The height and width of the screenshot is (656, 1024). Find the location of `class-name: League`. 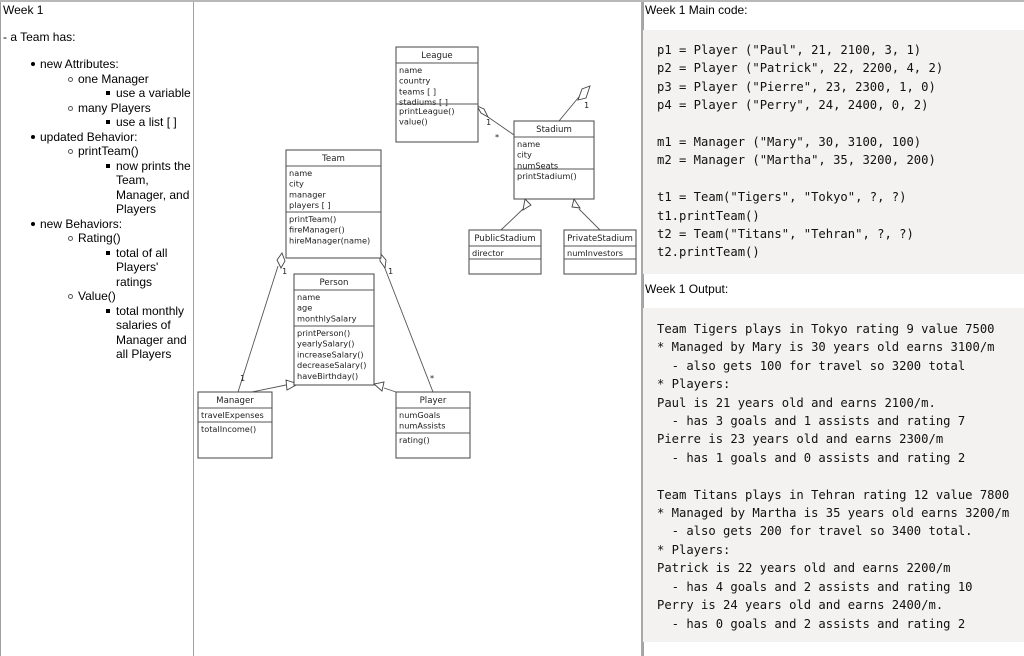

class-name: League is located at coordinates (436, 56).